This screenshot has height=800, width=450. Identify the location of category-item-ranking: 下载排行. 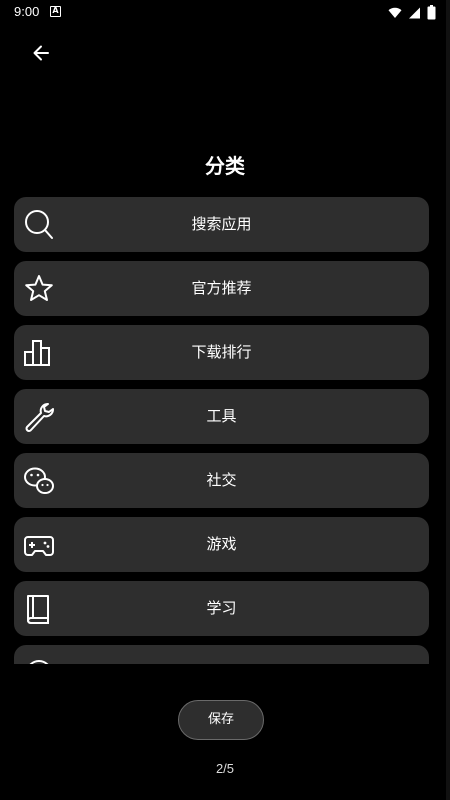
(221, 352).